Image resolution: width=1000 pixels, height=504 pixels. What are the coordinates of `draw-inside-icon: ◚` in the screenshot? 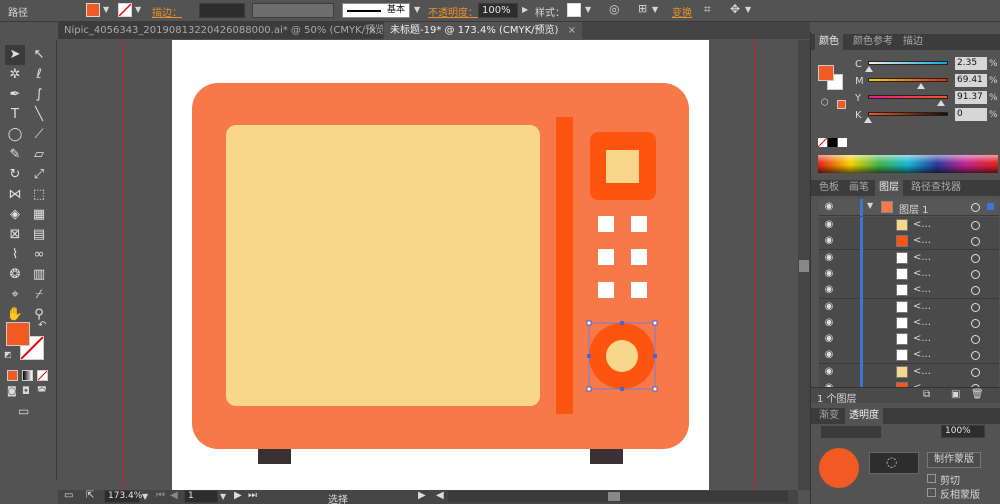 It's located at (42, 391).